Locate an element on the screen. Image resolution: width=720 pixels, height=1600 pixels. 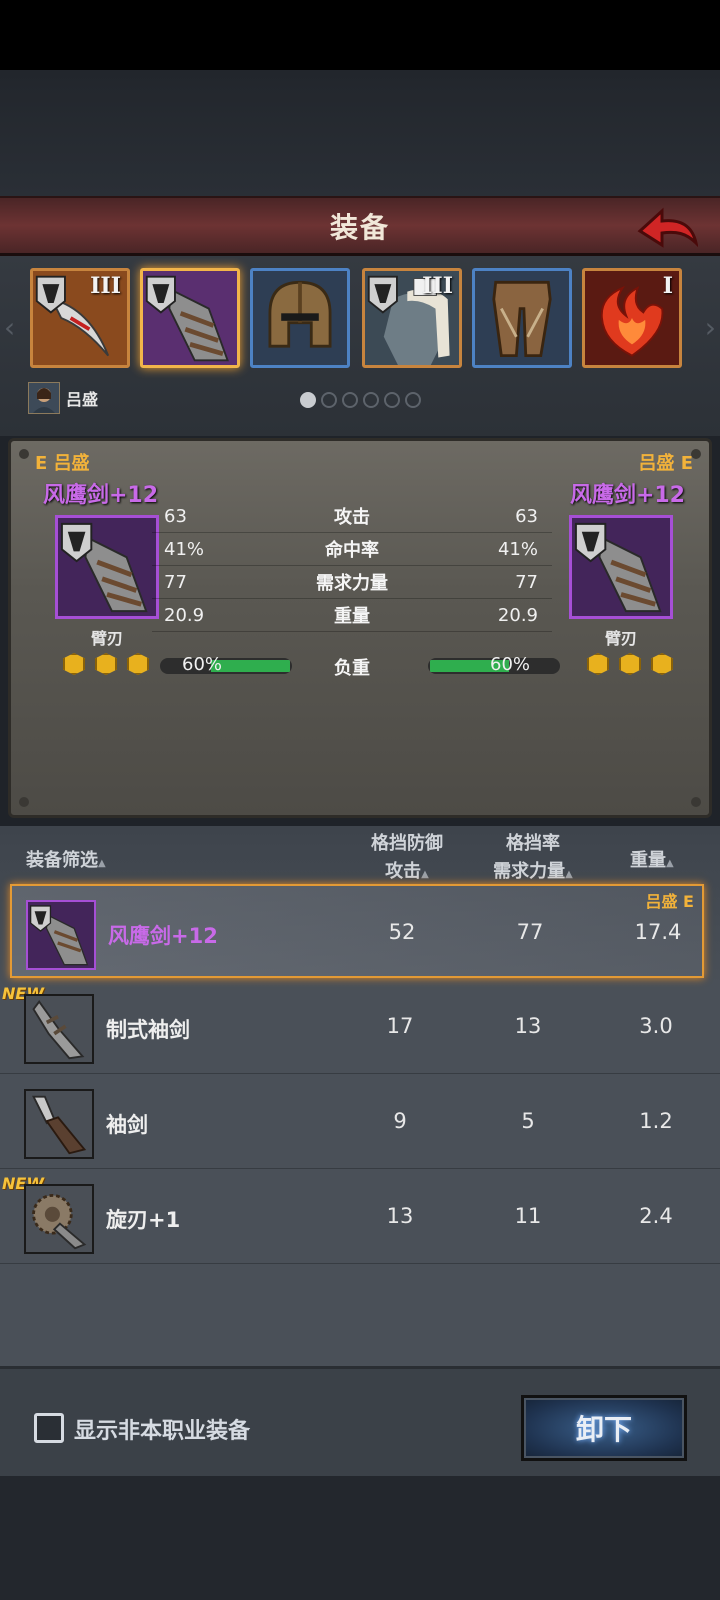
slot-fur-armor: III is located at coordinates (412, 318).